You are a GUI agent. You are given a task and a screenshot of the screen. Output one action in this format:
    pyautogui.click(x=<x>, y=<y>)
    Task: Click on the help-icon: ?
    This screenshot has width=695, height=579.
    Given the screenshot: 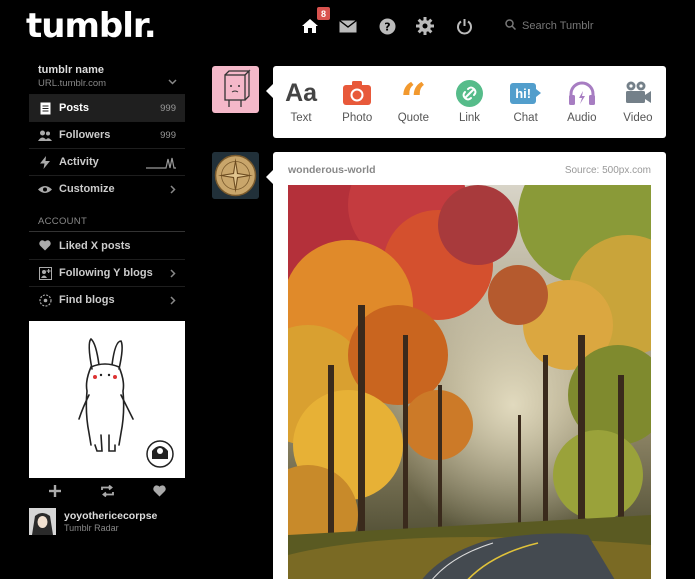 What is the action you would take?
    pyautogui.click(x=387, y=26)
    